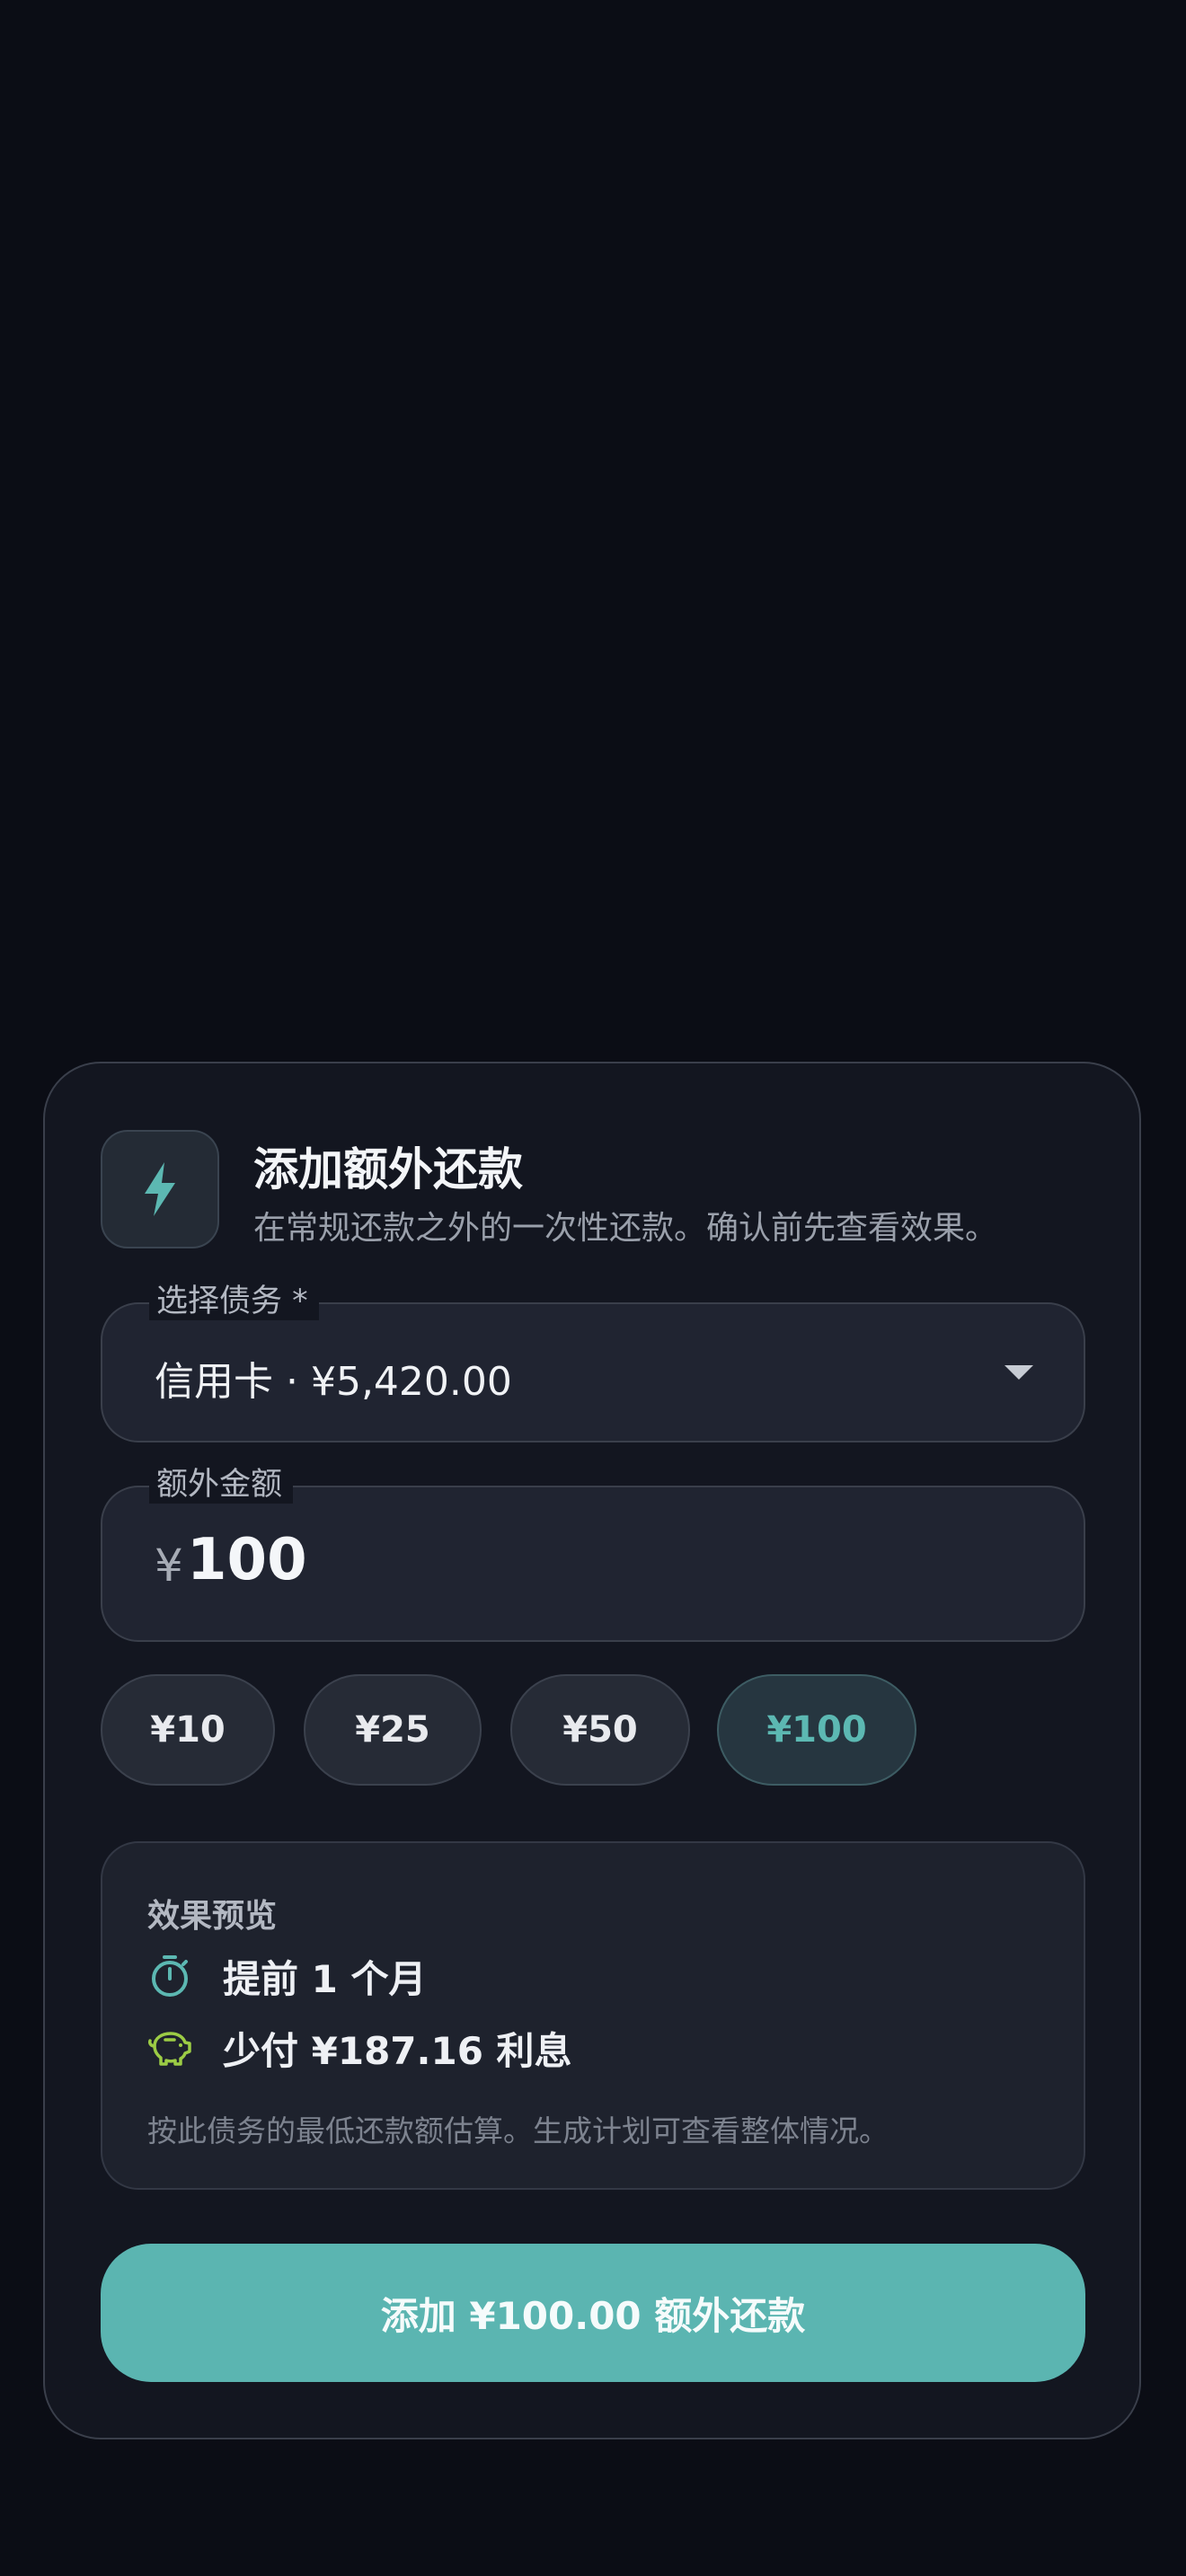 The width and height of the screenshot is (1186, 2576). Describe the element at coordinates (593, 1554) in the screenshot. I see `extra-amount-field: 额外金额 ¥ 100` at that location.